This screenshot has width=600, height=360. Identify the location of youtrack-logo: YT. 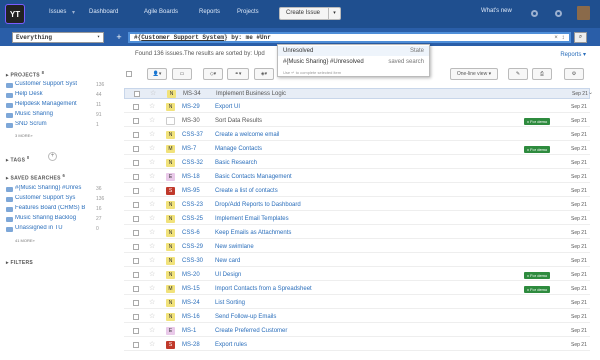
(15, 14).